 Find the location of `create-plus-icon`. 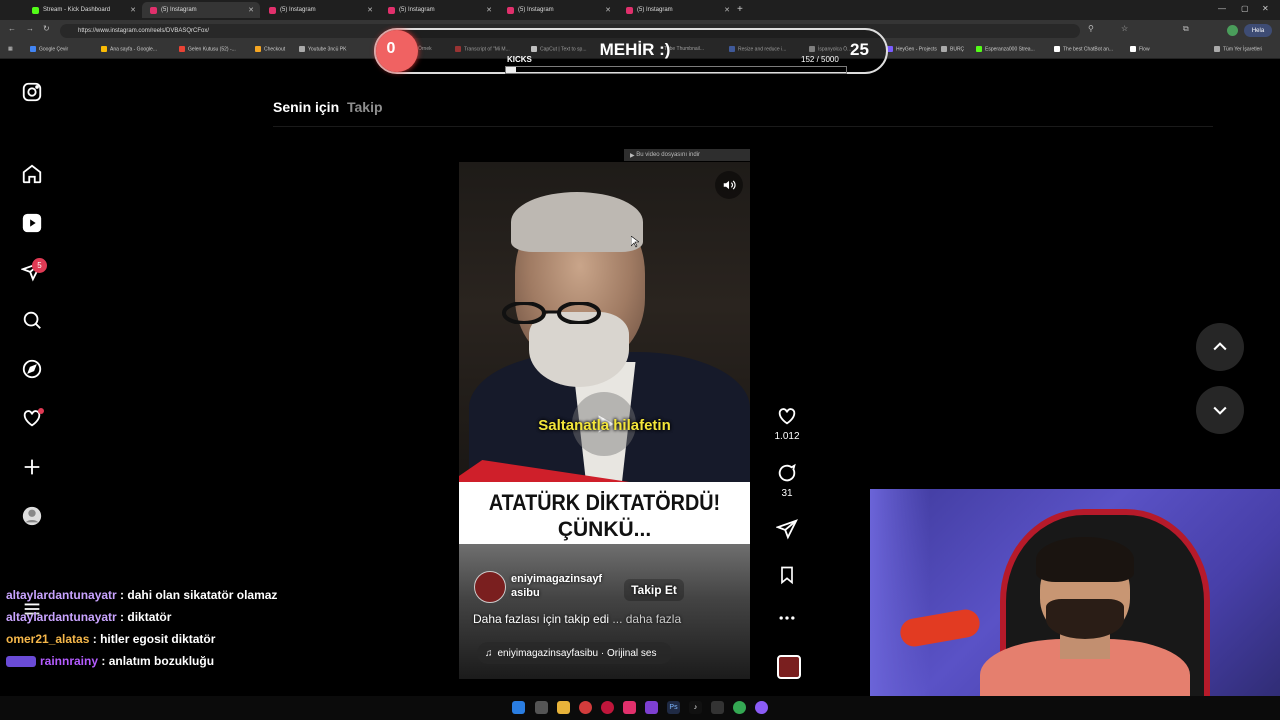

create-plus-icon is located at coordinates (32, 467).